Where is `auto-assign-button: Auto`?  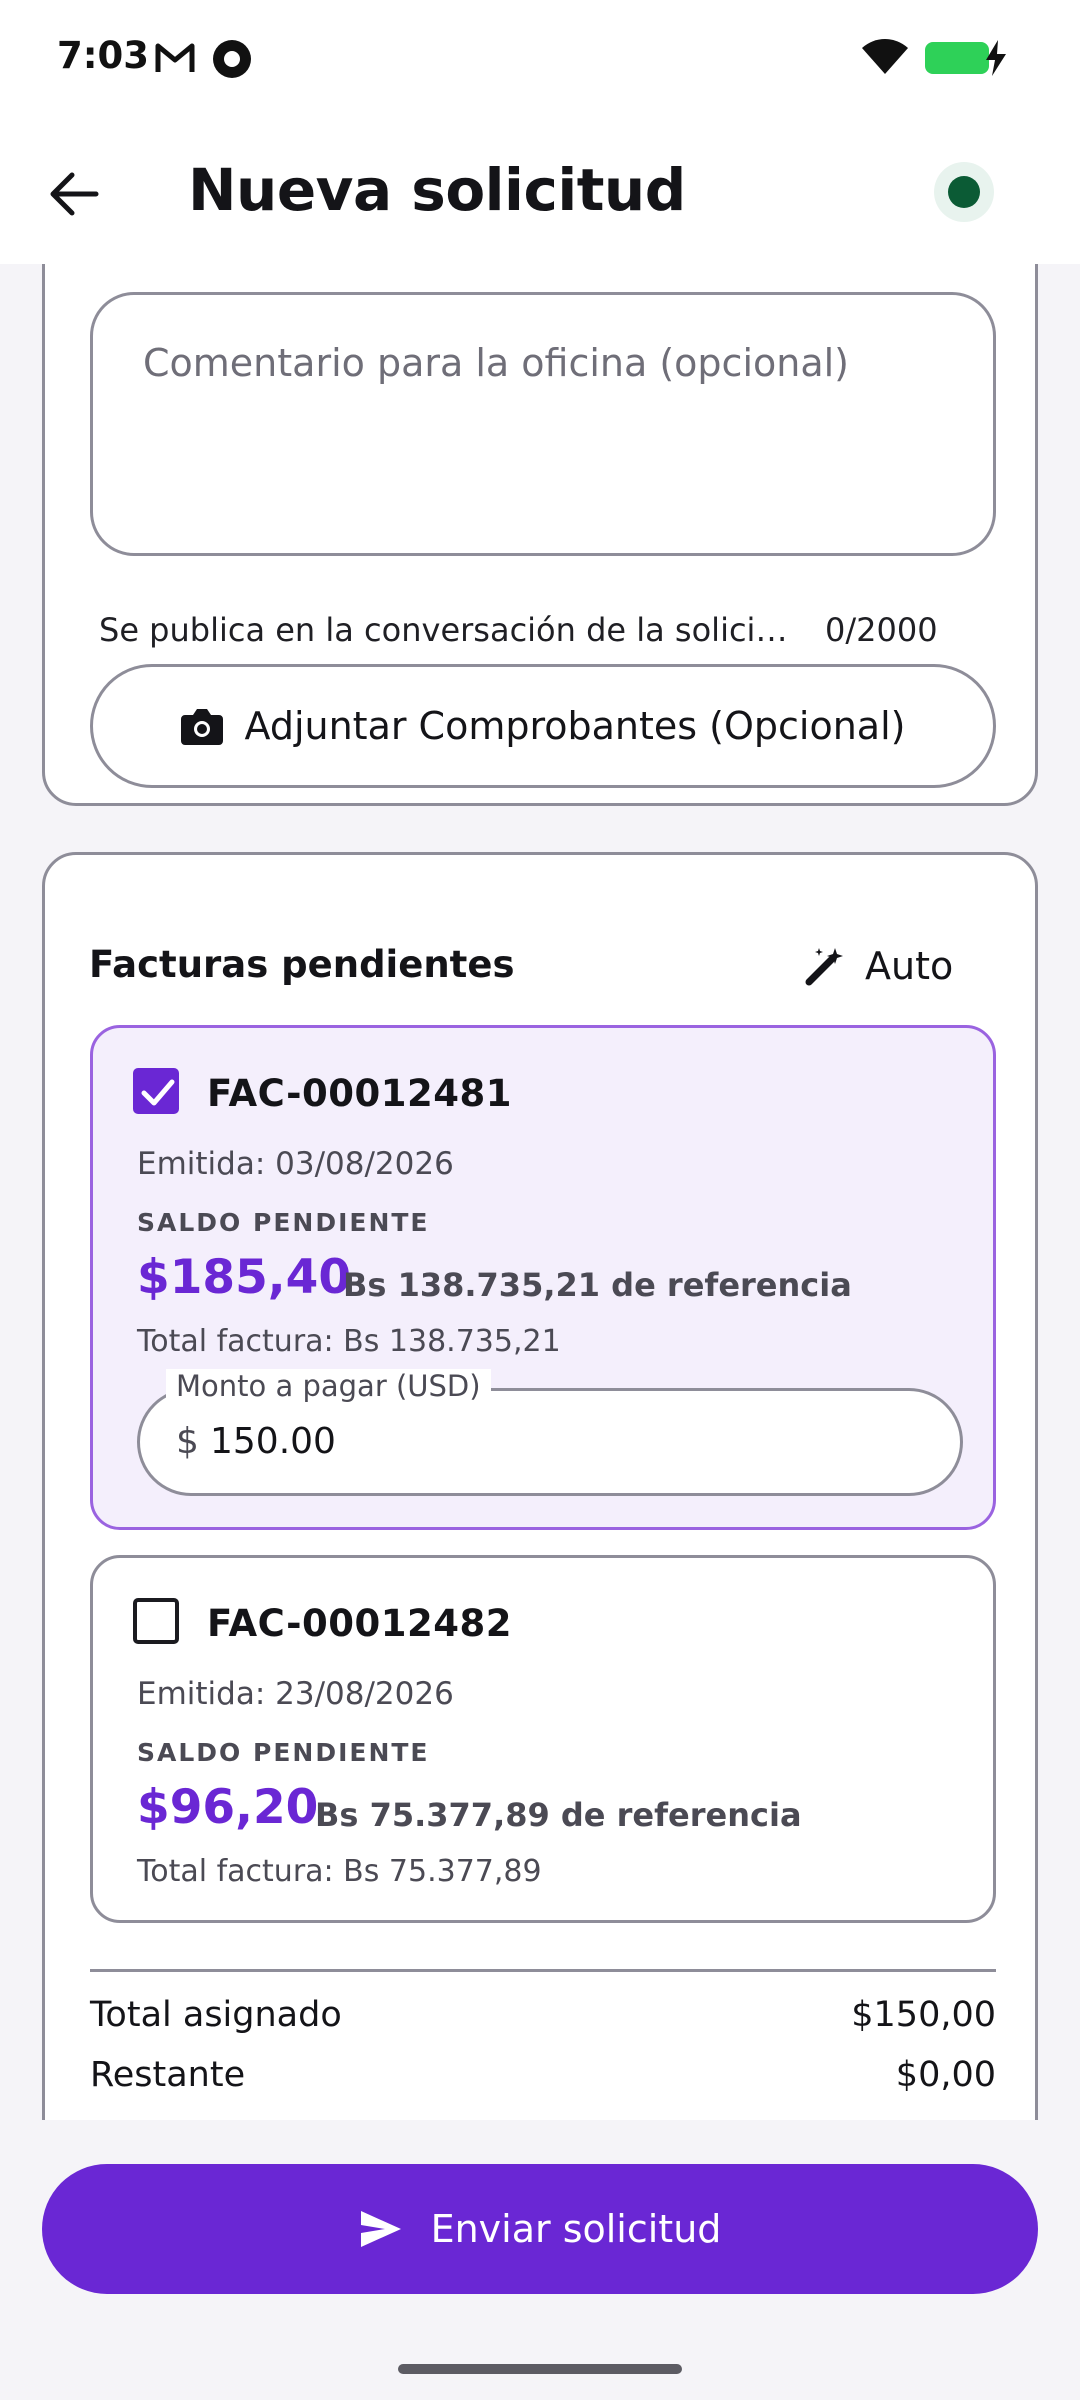 auto-assign-button: Auto is located at coordinates (879, 966).